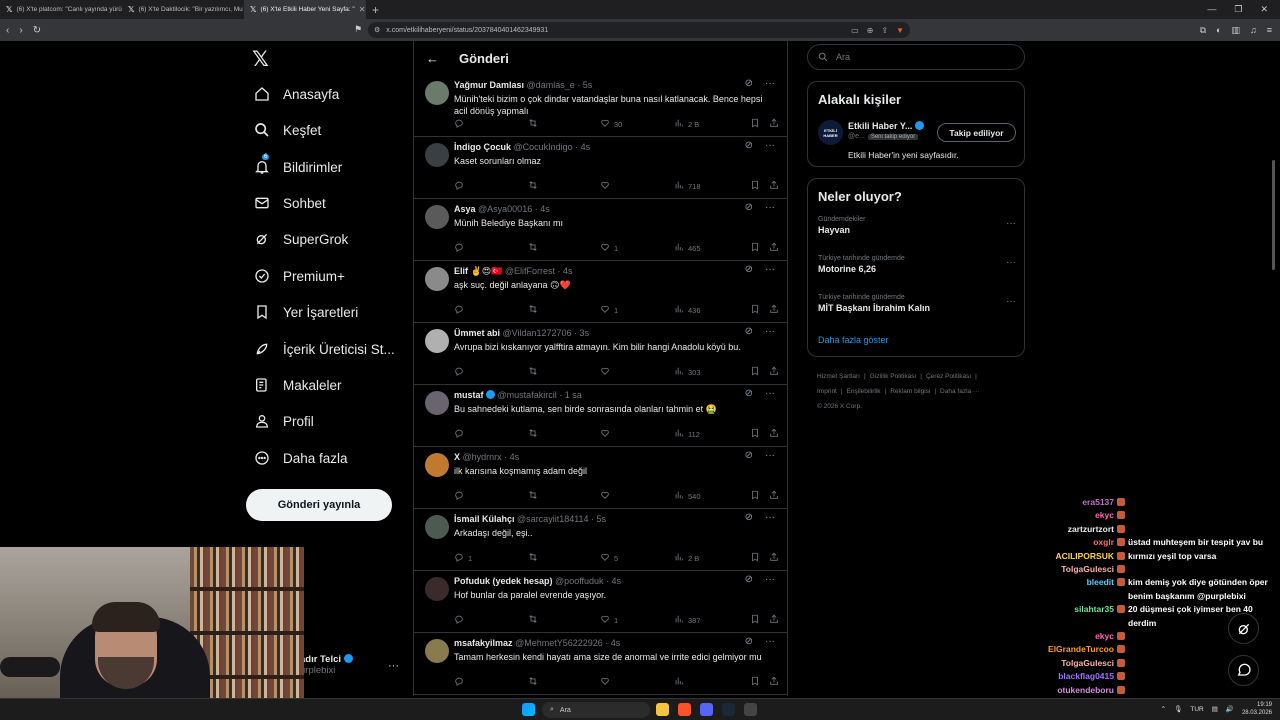 The height and width of the screenshot is (720, 1280). Describe the element at coordinates (1163, 709) in the screenshot. I see `chevron-up-icon: ⌃` at that location.